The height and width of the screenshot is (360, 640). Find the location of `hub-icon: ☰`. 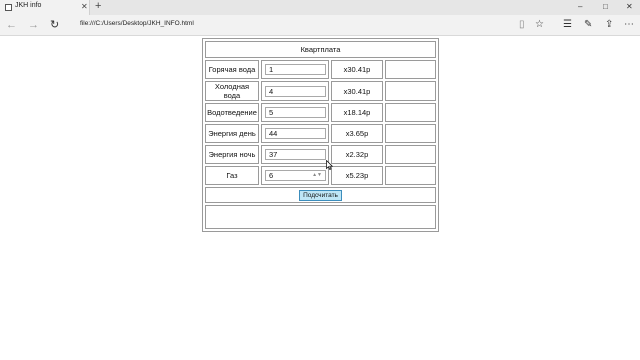

hub-icon: ☰ is located at coordinates (567, 25).